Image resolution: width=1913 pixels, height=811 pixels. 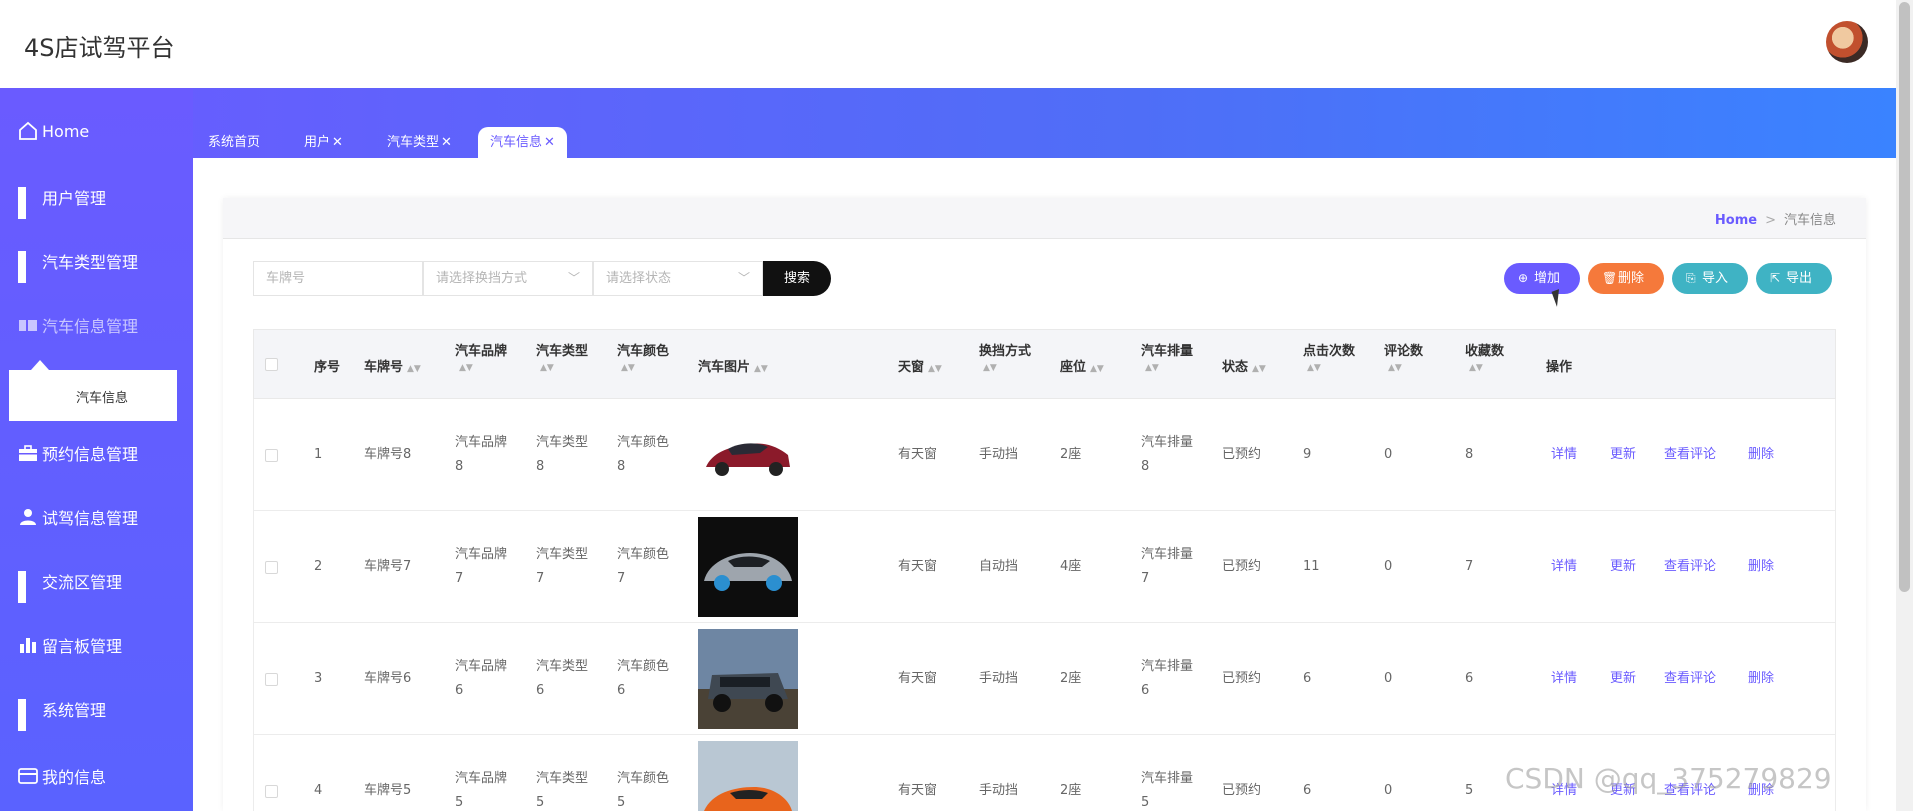 I want to click on button-label: 导入, so click(x=1715, y=278).